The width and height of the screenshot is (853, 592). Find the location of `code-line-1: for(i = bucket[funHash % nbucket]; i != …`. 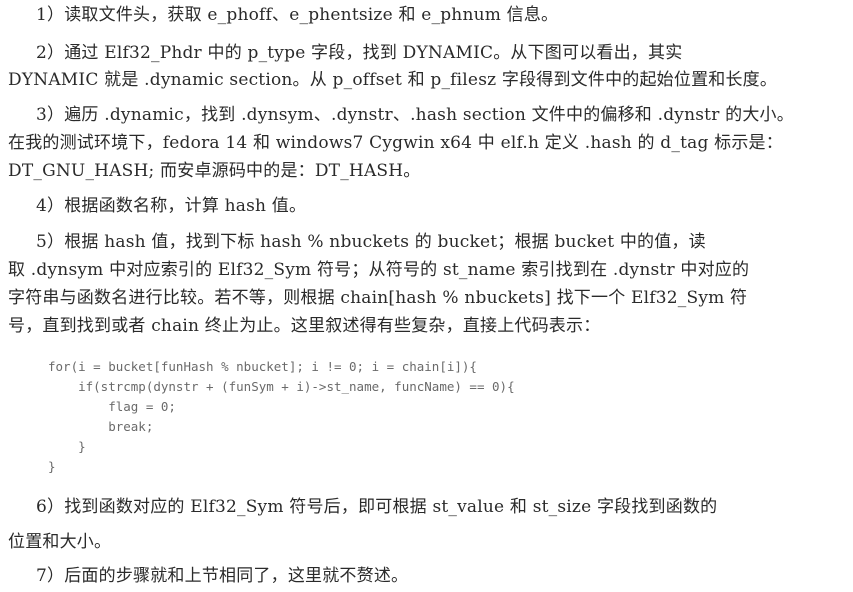

code-line-1: for(i = bucket[funHash % nbucket]; i != … is located at coordinates (262, 366).